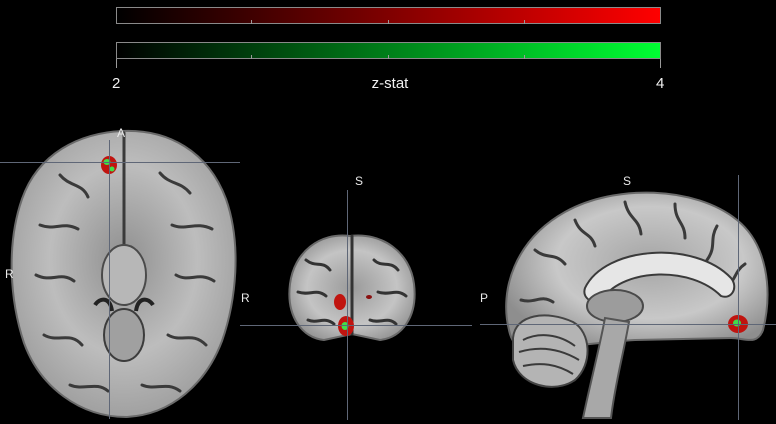 The height and width of the screenshot is (424, 776). What do you see at coordinates (245, 298) in the screenshot?
I see `coronal-right-label: R` at bounding box center [245, 298].